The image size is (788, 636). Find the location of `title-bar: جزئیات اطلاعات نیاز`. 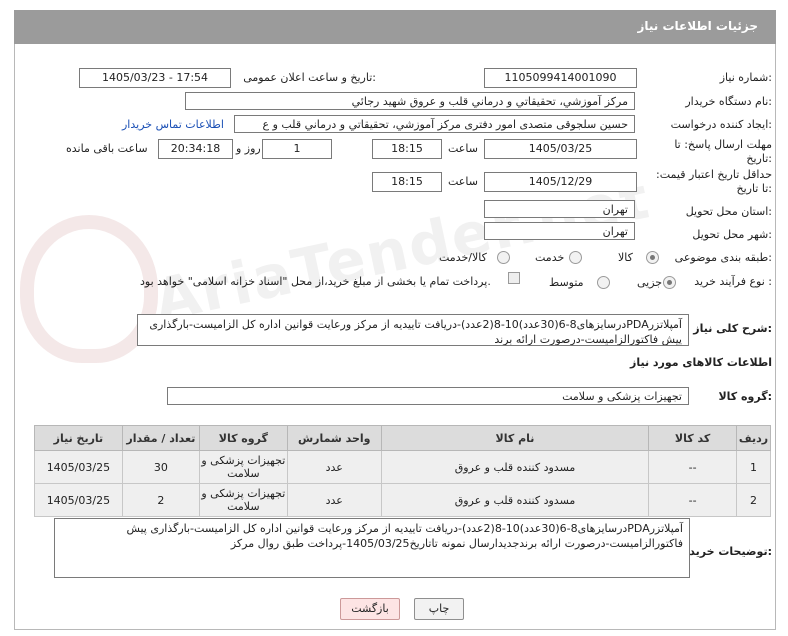

title-bar: جزئیات اطلاعات نیاز is located at coordinates (395, 27).